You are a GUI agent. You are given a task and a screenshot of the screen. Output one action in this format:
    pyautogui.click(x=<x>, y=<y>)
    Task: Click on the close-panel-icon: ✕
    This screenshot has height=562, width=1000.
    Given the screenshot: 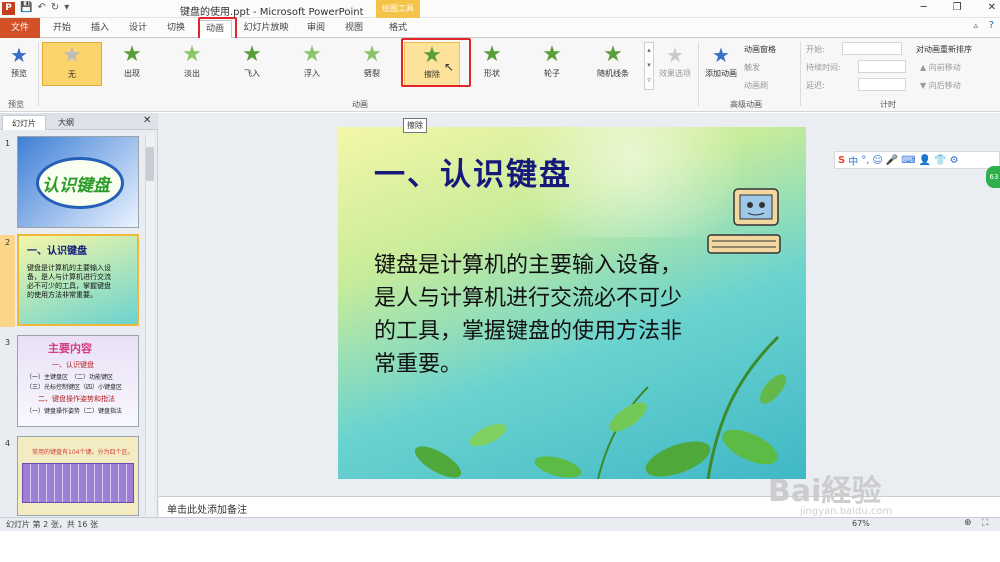 What is the action you would take?
    pyautogui.click(x=147, y=120)
    